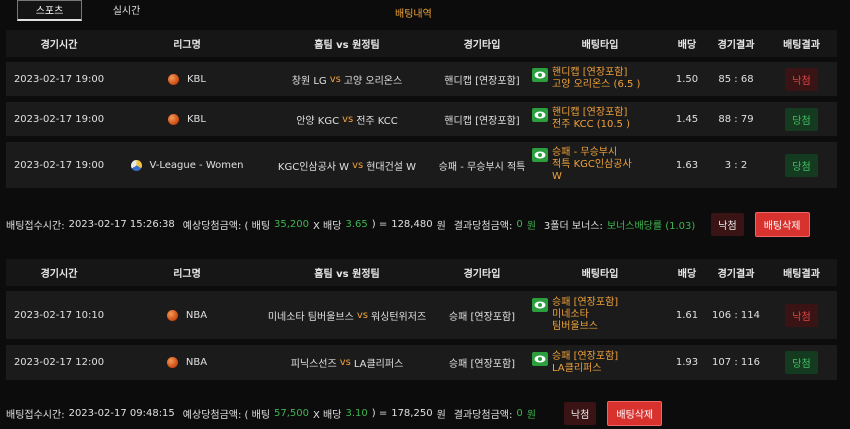 The height and width of the screenshot is (429, 850). I want to click on total-odds: 3.10, so click(356, 413).